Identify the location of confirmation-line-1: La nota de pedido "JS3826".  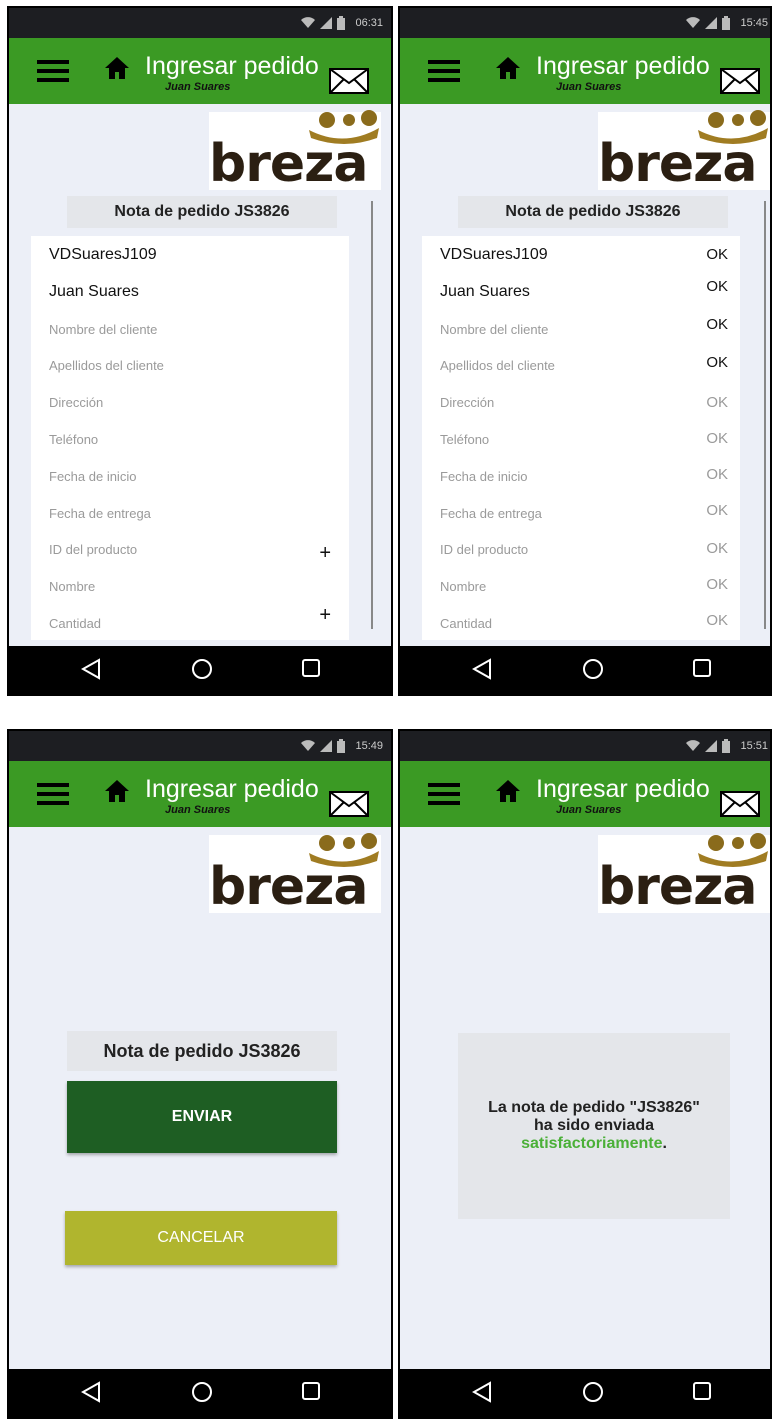
(594, 1107).